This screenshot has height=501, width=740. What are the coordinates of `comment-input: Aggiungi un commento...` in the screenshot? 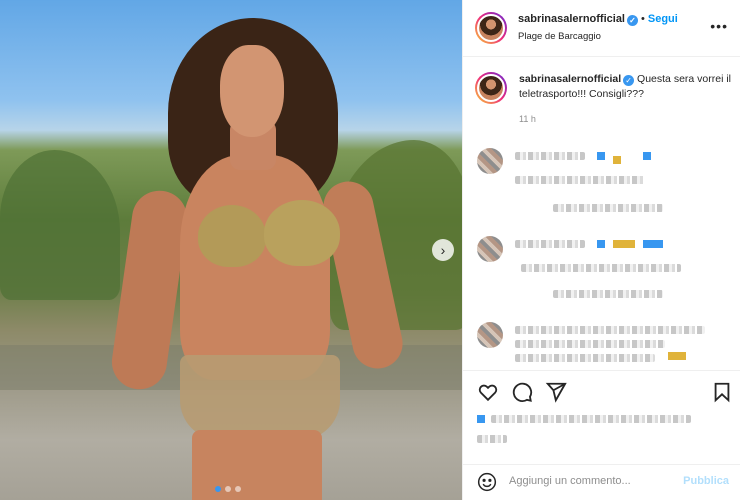 It's located at (570, 481).